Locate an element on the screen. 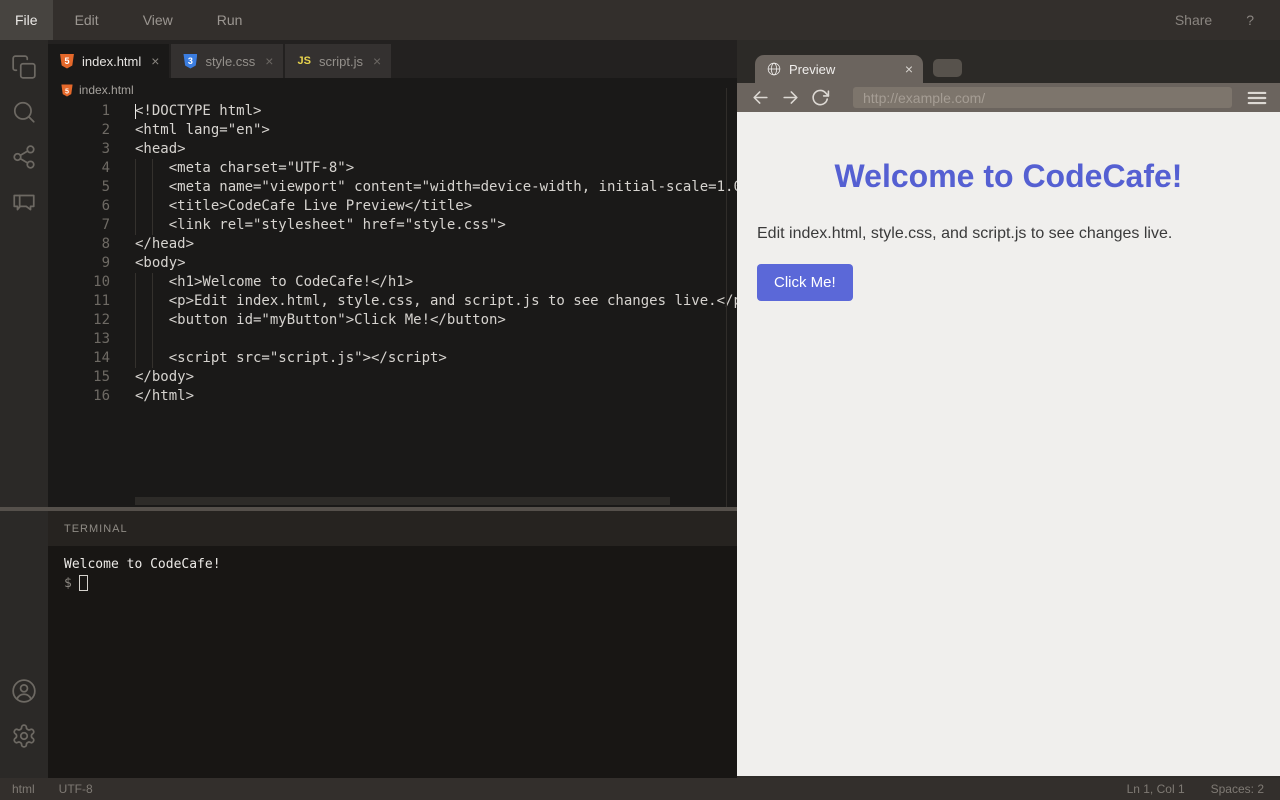  browser-nav-bar: http://example.com/ is located at coordinates (1008, 97).